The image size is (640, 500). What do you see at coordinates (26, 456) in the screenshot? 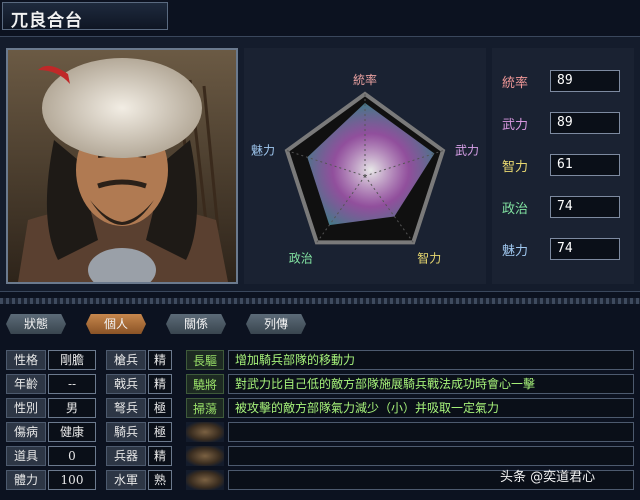
I see `attr-label: 道具` at bounding box center [26, 456].